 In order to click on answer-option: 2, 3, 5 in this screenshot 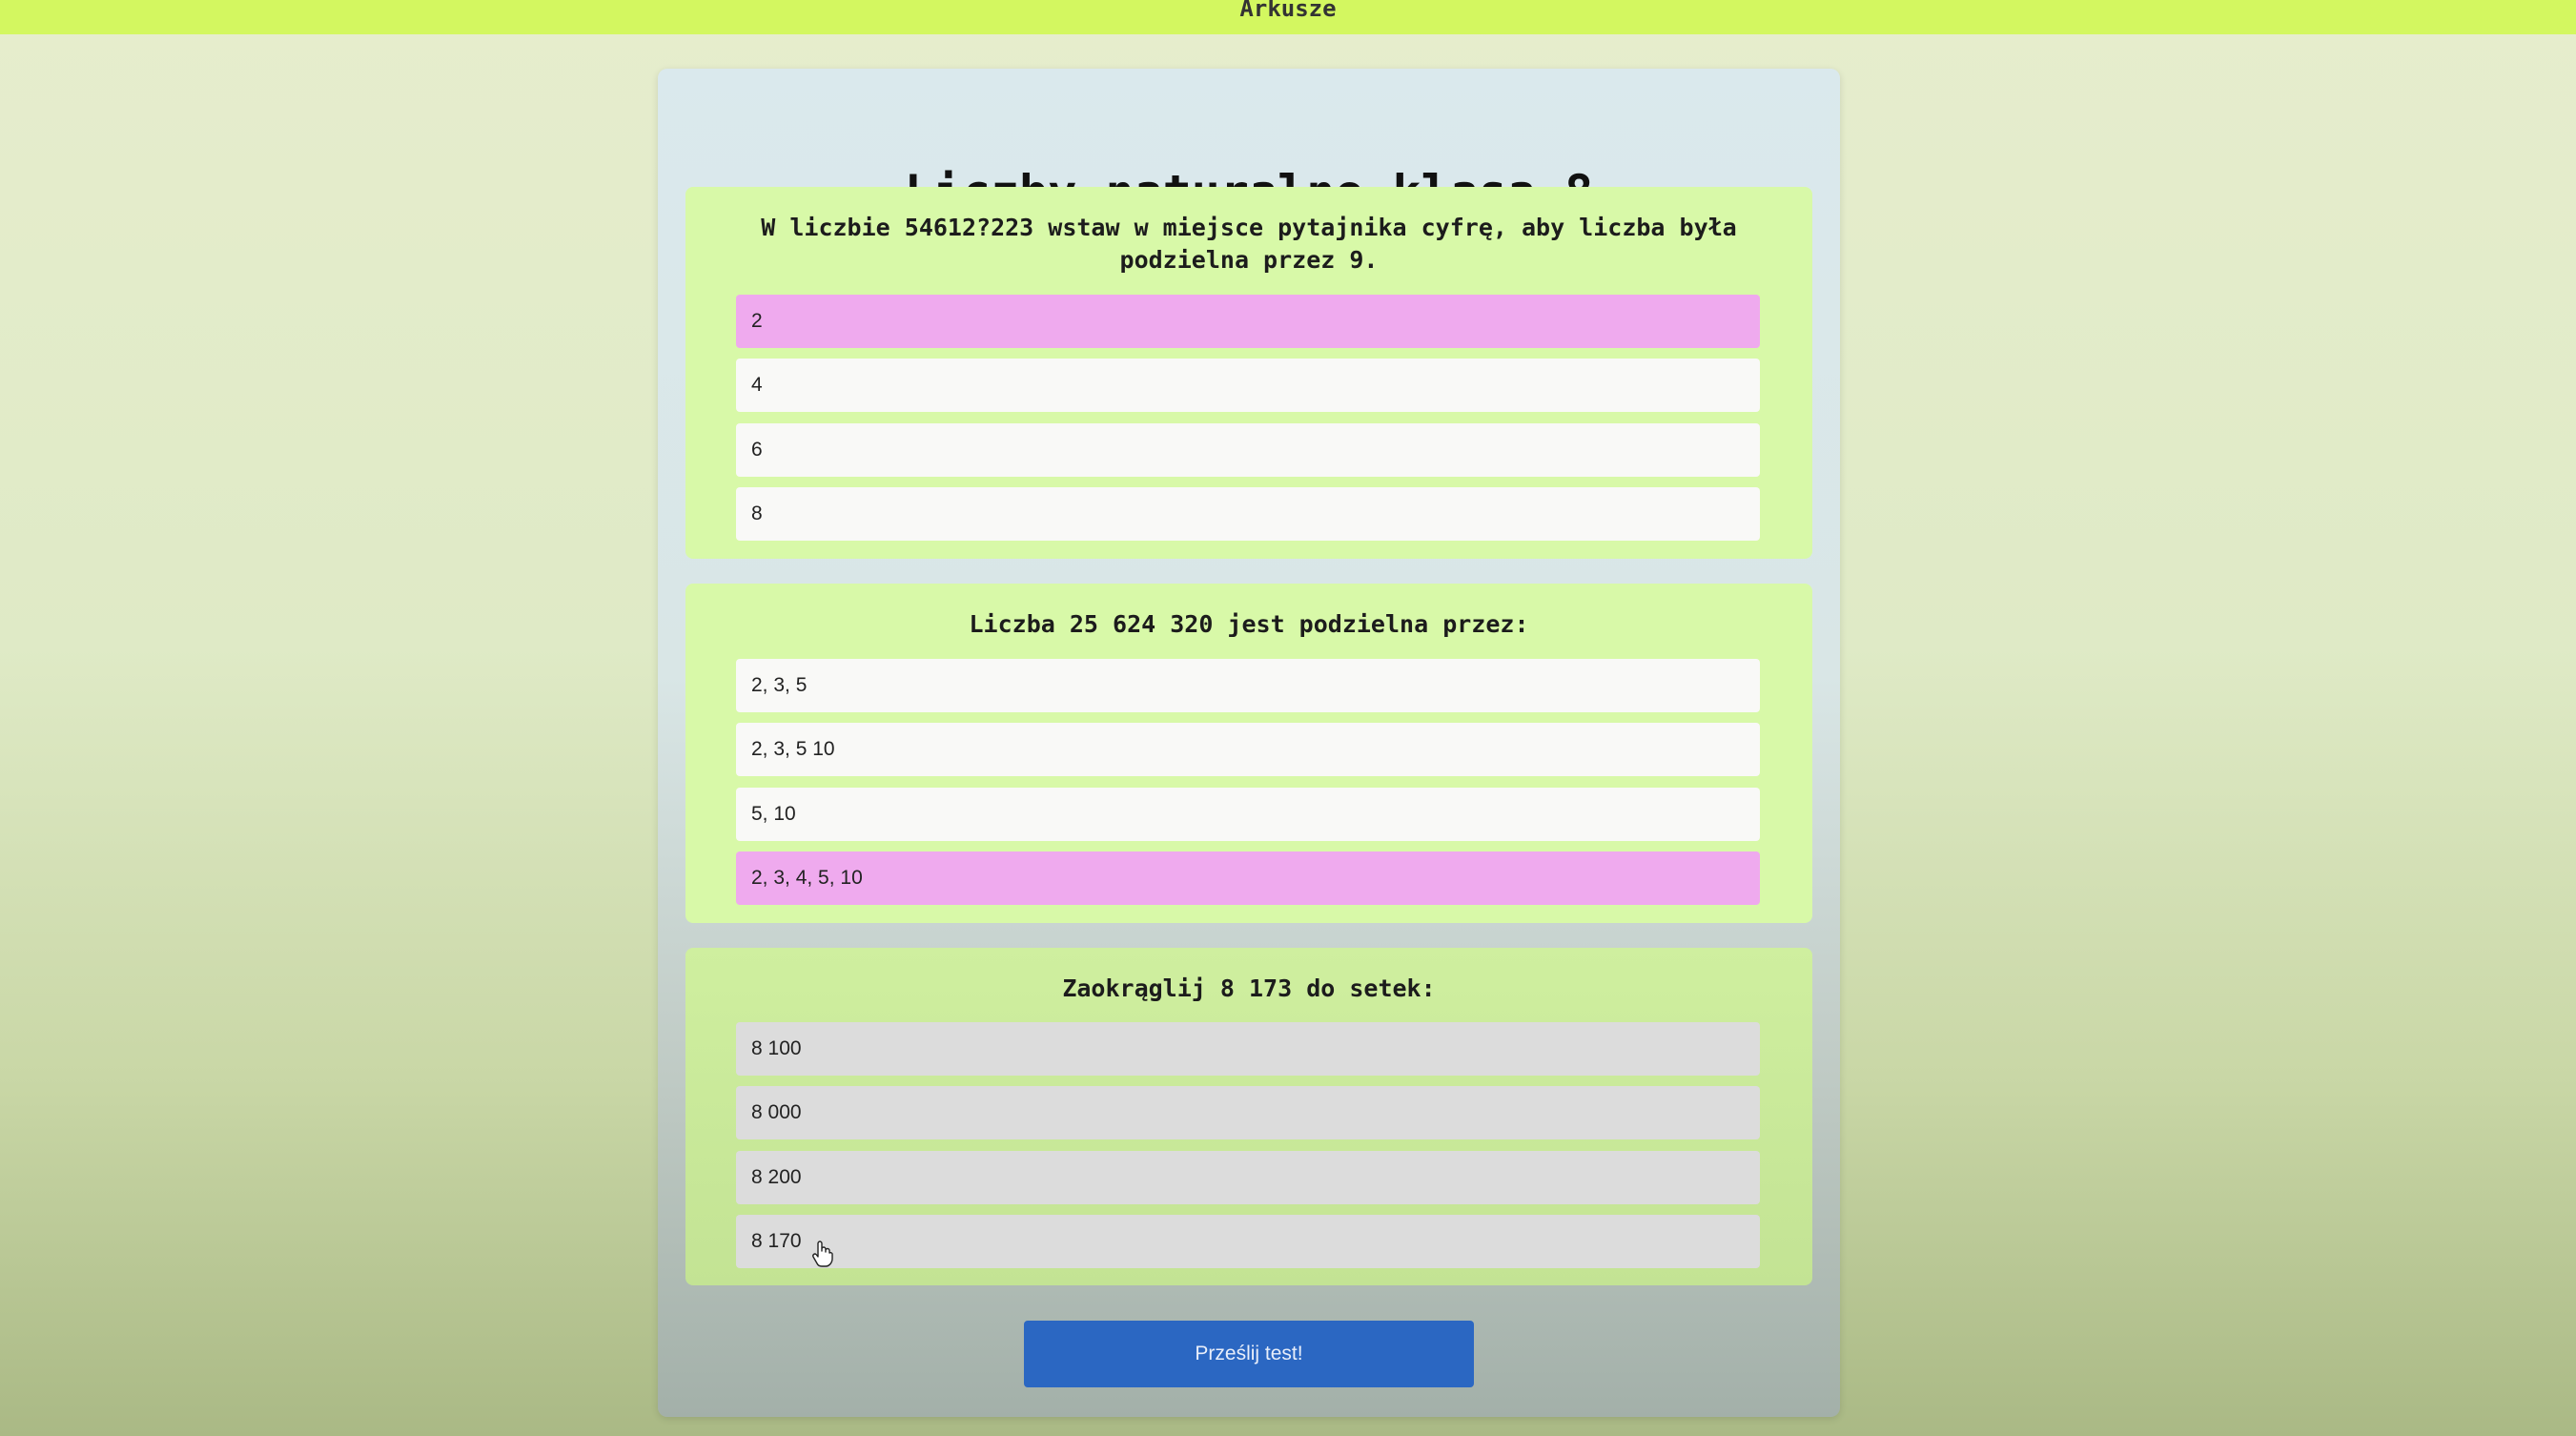, I will do `click(1248, 685)`.